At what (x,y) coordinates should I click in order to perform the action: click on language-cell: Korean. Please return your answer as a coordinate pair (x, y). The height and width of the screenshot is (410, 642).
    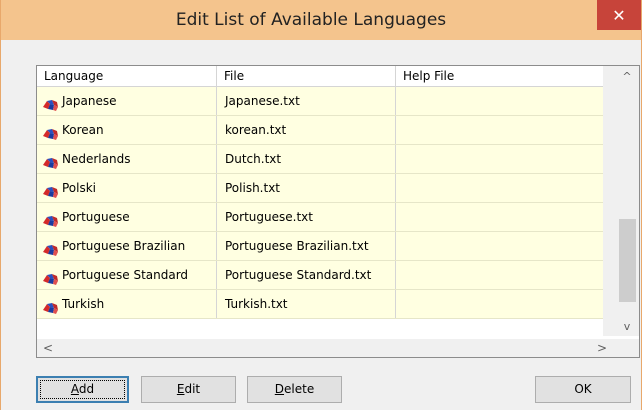
    Looking at the image, I should click on (127, 130).